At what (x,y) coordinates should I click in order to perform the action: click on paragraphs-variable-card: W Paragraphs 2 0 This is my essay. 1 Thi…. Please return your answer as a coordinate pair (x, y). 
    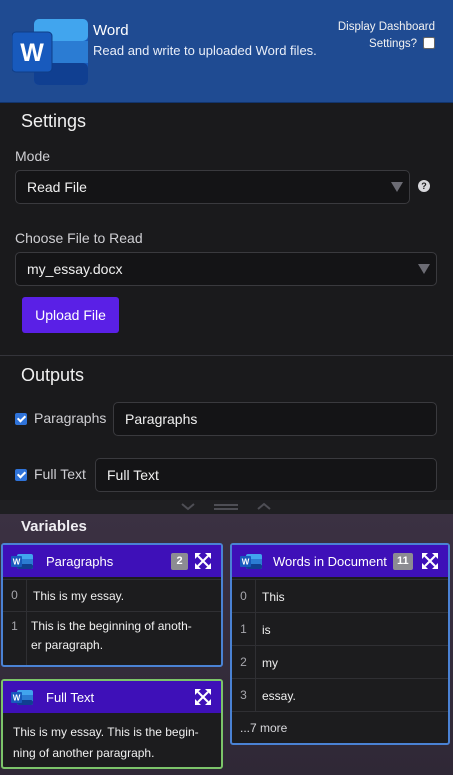
    Looking at the image, I should click on (112, 605).